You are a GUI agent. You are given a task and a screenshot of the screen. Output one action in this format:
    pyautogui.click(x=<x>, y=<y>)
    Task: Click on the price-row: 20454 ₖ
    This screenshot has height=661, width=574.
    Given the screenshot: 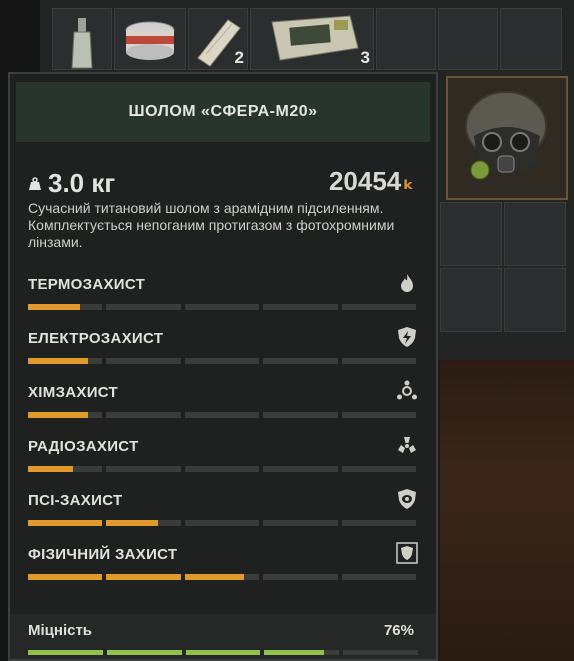 What is the action you would take?
    pyautogui.click(x=371, y=181)
    